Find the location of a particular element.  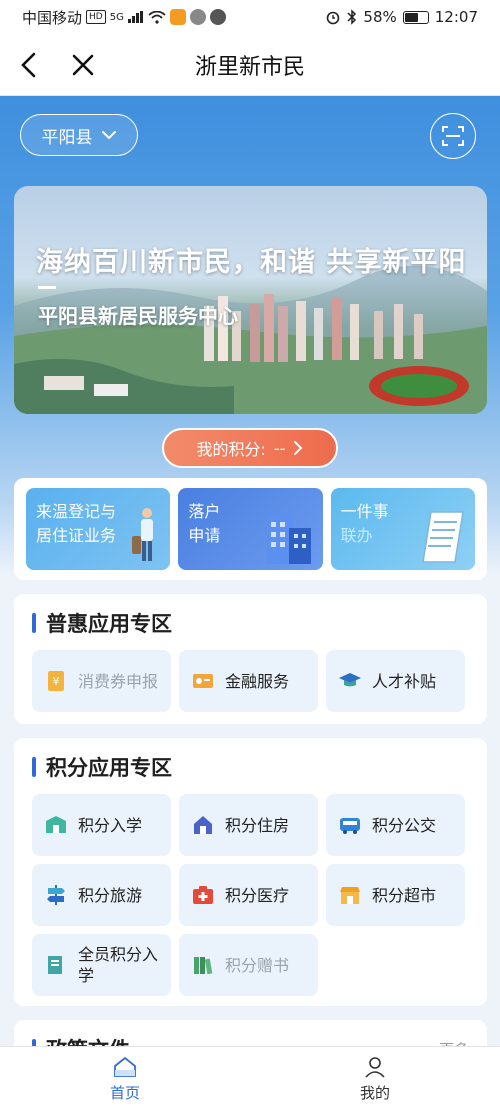

document-scroll-icon is located at coordinates (443, 537).